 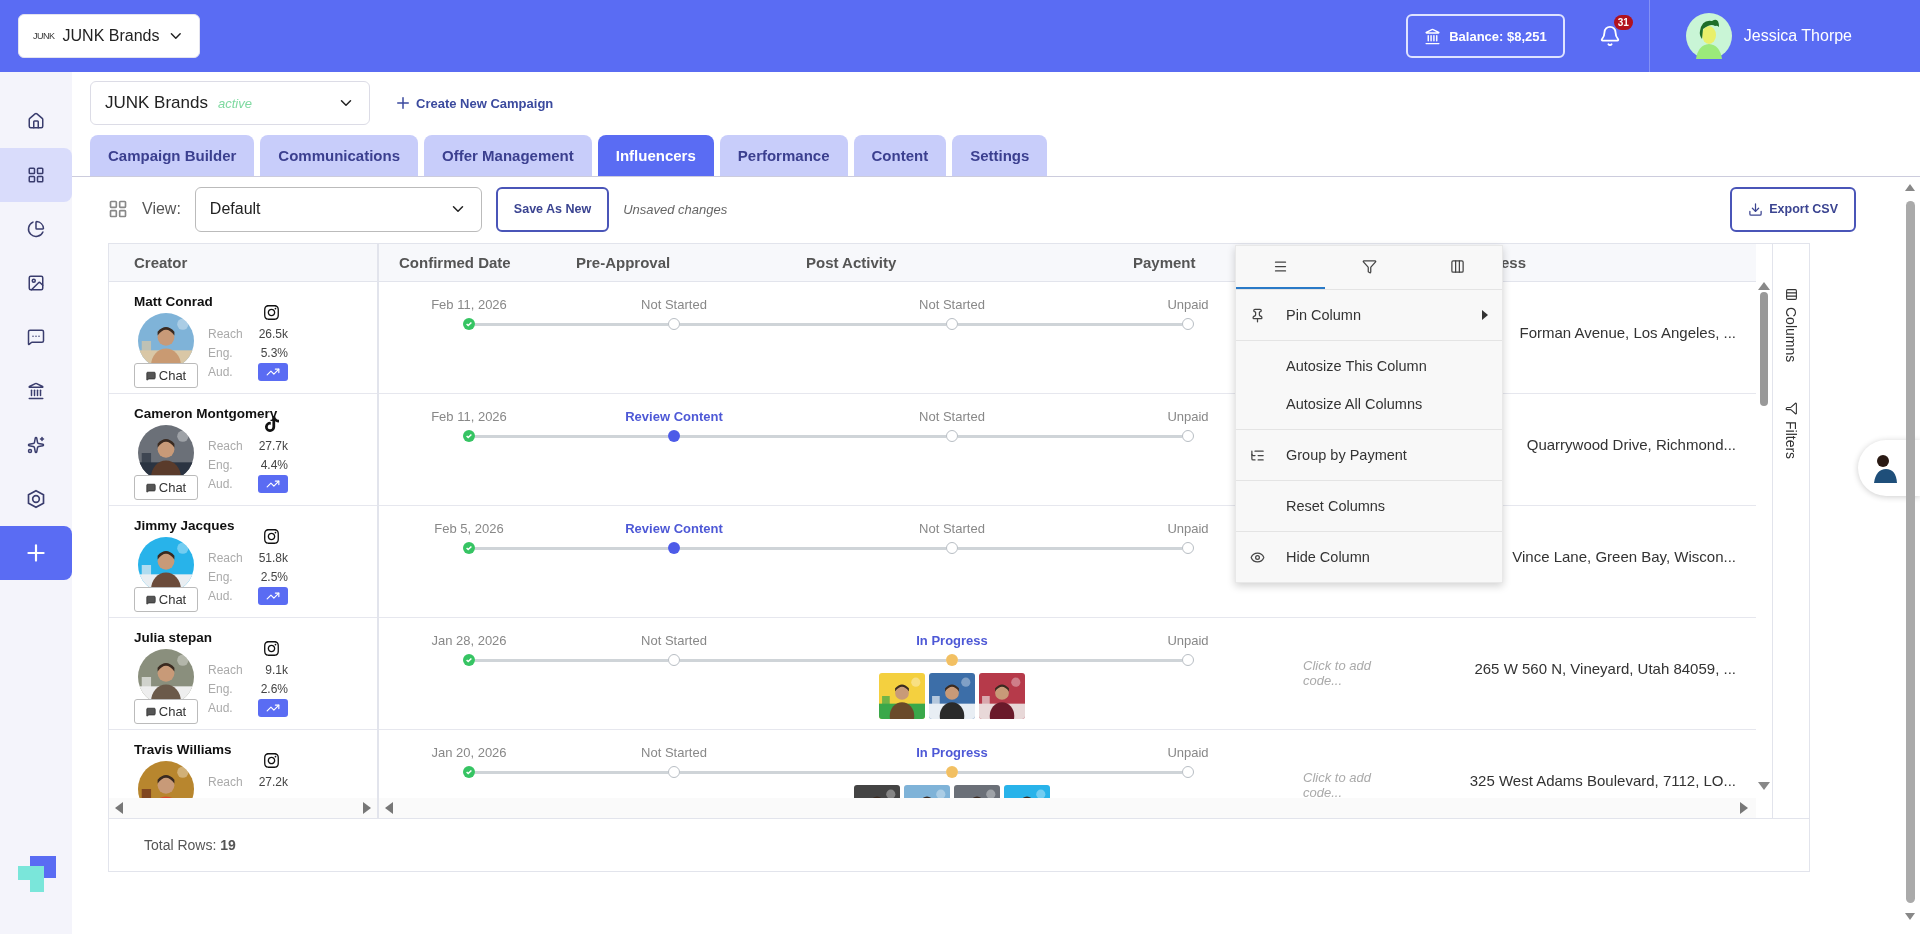 What do you see at coordinates (1280, 266) in the screenshot?
I see `menu-icon` at bounding box center [1280, 266].